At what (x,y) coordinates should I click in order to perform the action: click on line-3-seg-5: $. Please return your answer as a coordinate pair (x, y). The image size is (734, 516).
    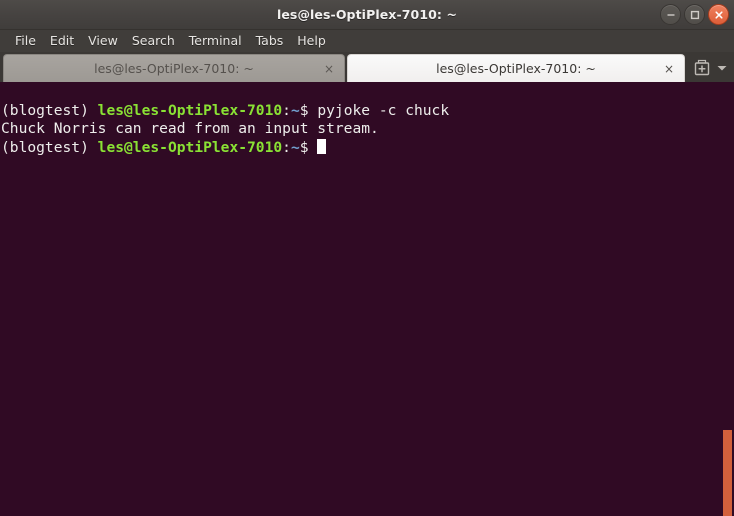
    Looking at the image, I should click on (308, 147).